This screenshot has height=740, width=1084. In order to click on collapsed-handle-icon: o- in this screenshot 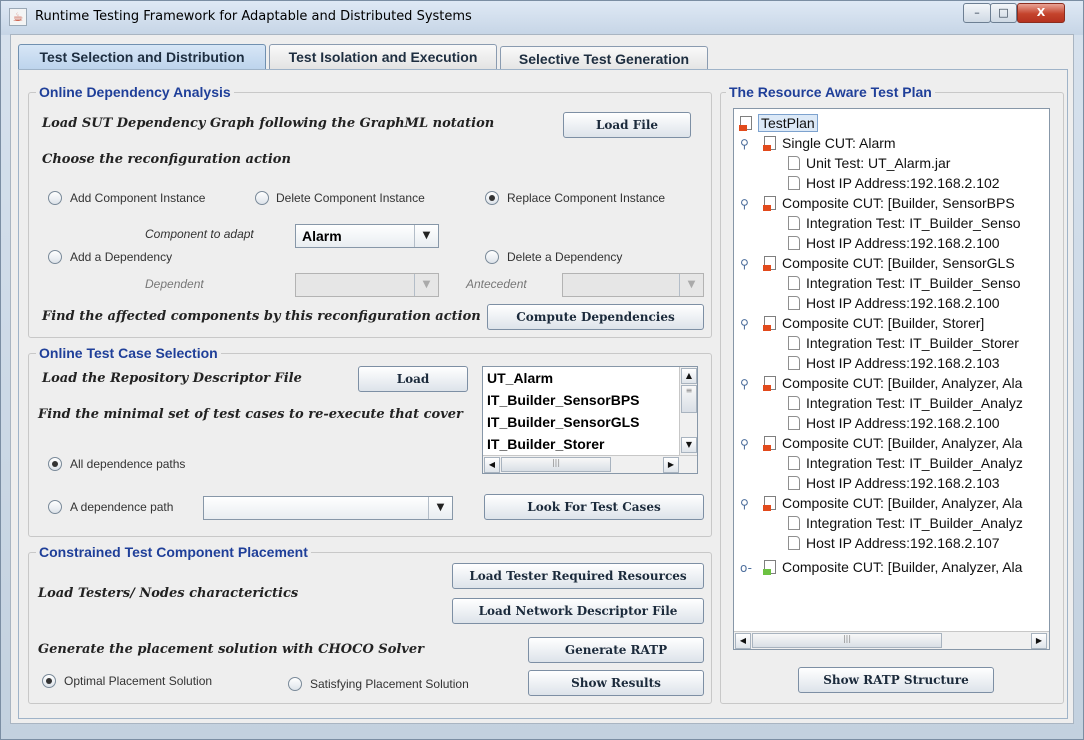, I will do `click(746, 568)`.